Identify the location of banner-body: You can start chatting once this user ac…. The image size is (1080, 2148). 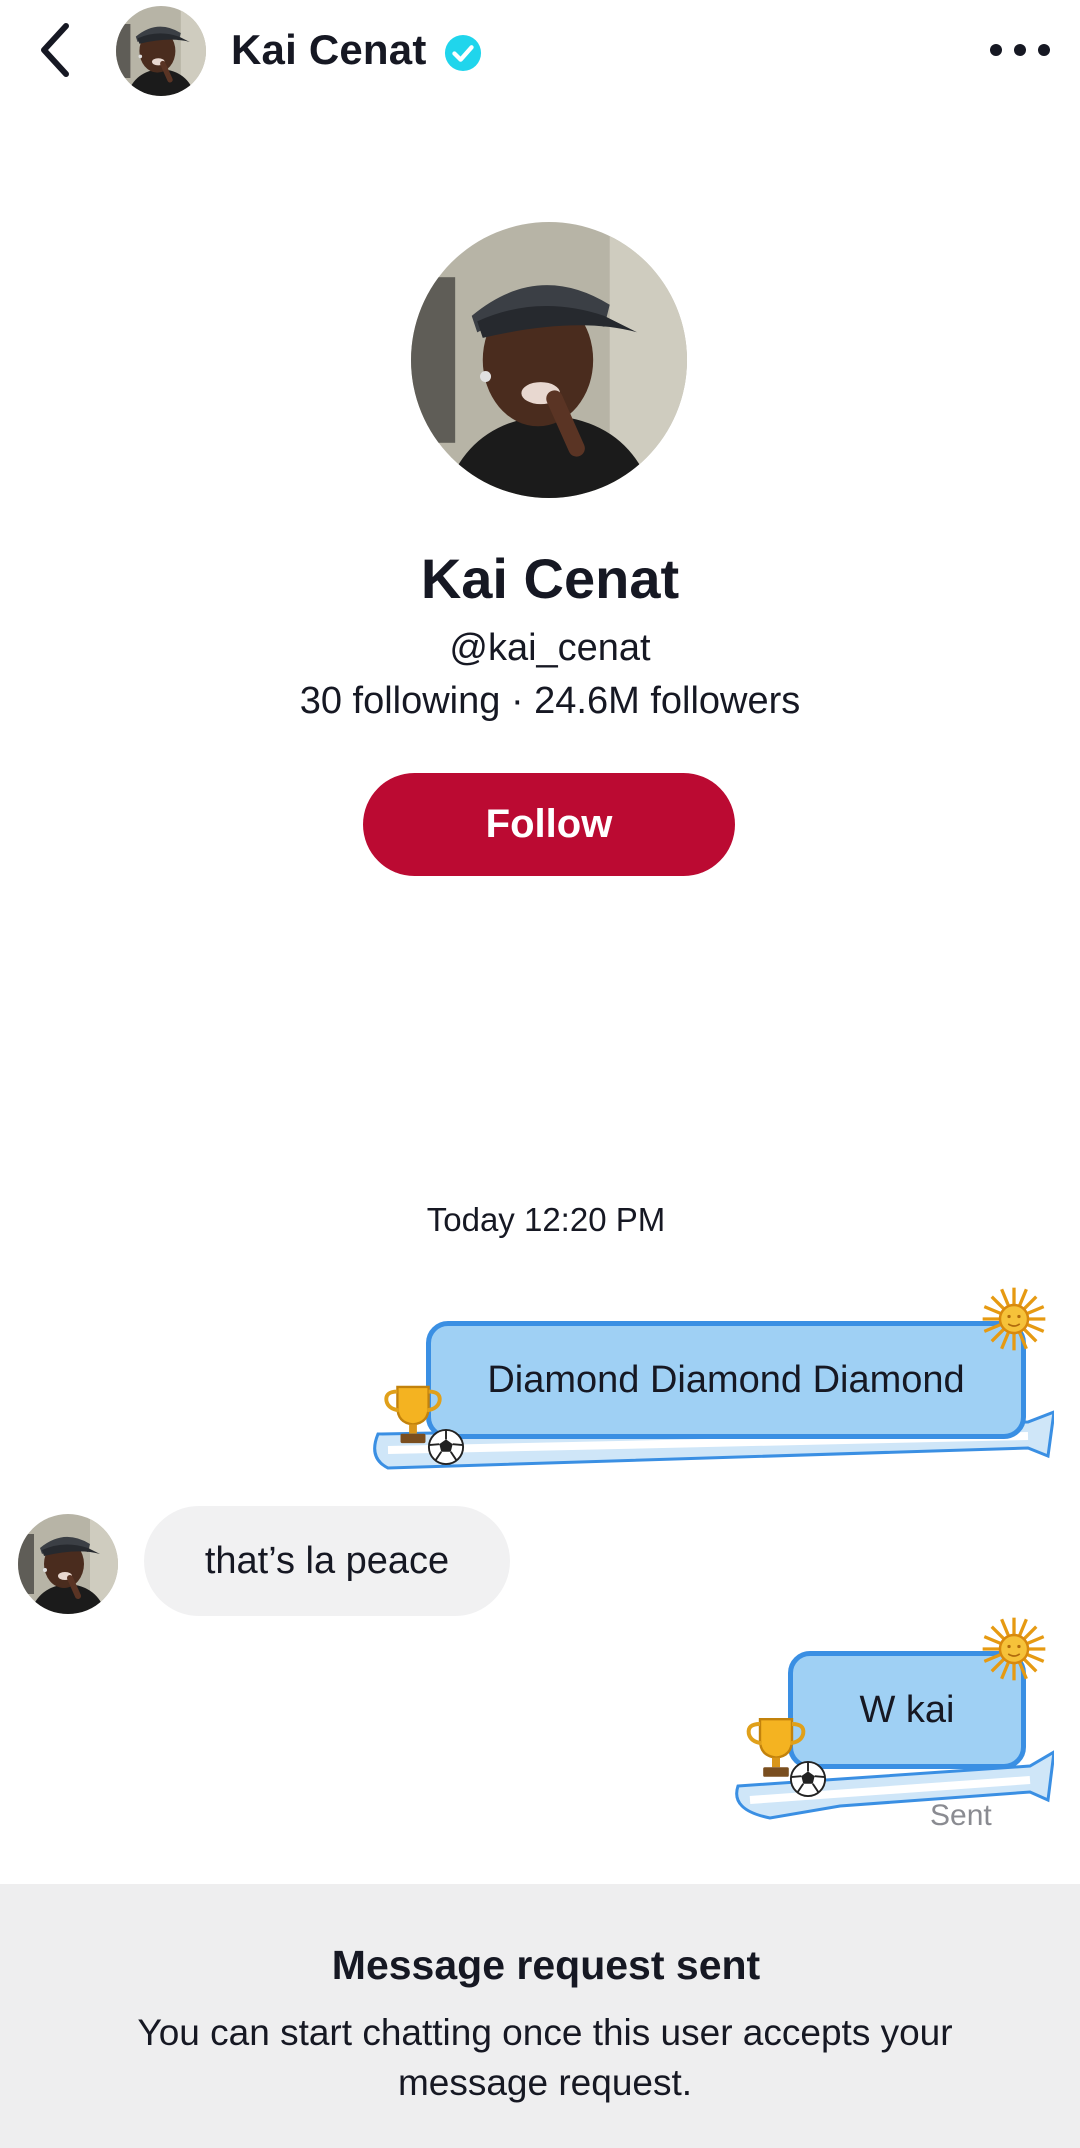
(545, 2057).